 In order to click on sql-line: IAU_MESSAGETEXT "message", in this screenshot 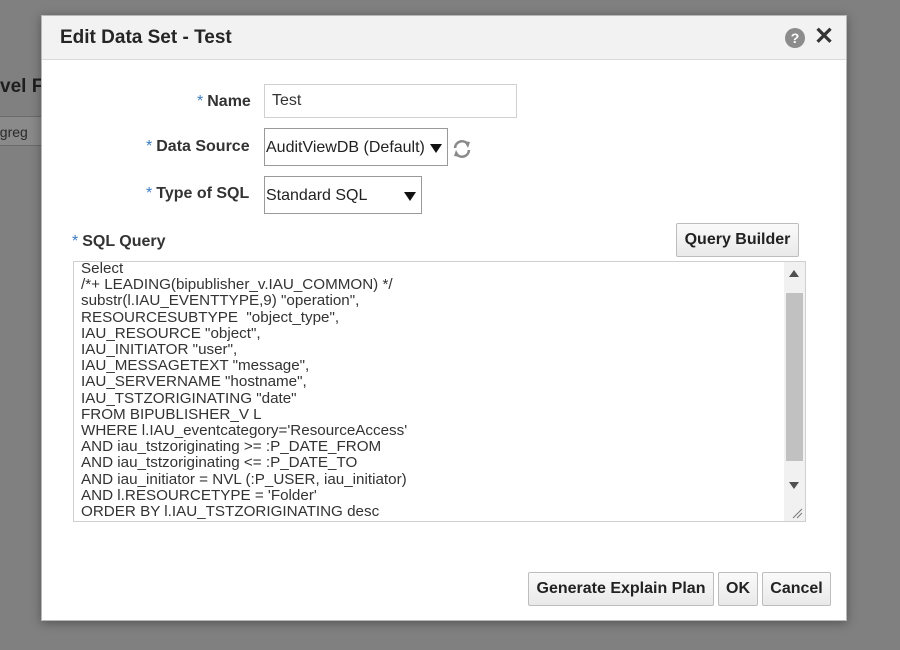, I will do `click(195, 366)`.